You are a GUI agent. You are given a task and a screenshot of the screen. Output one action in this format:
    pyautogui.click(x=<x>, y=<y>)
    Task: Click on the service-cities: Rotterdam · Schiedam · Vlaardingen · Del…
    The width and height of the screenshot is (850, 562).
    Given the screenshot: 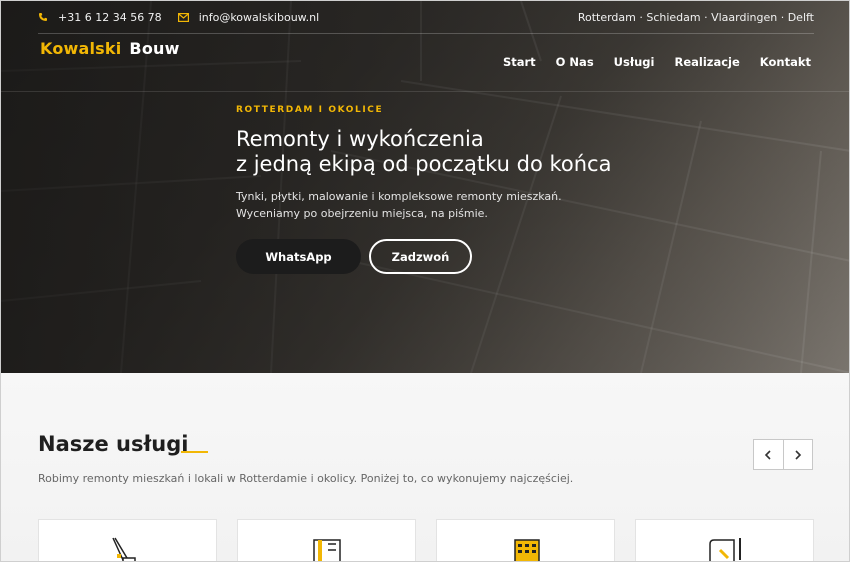 What is the action you would take?
    pyautogui.click(x=695, y=17)
    